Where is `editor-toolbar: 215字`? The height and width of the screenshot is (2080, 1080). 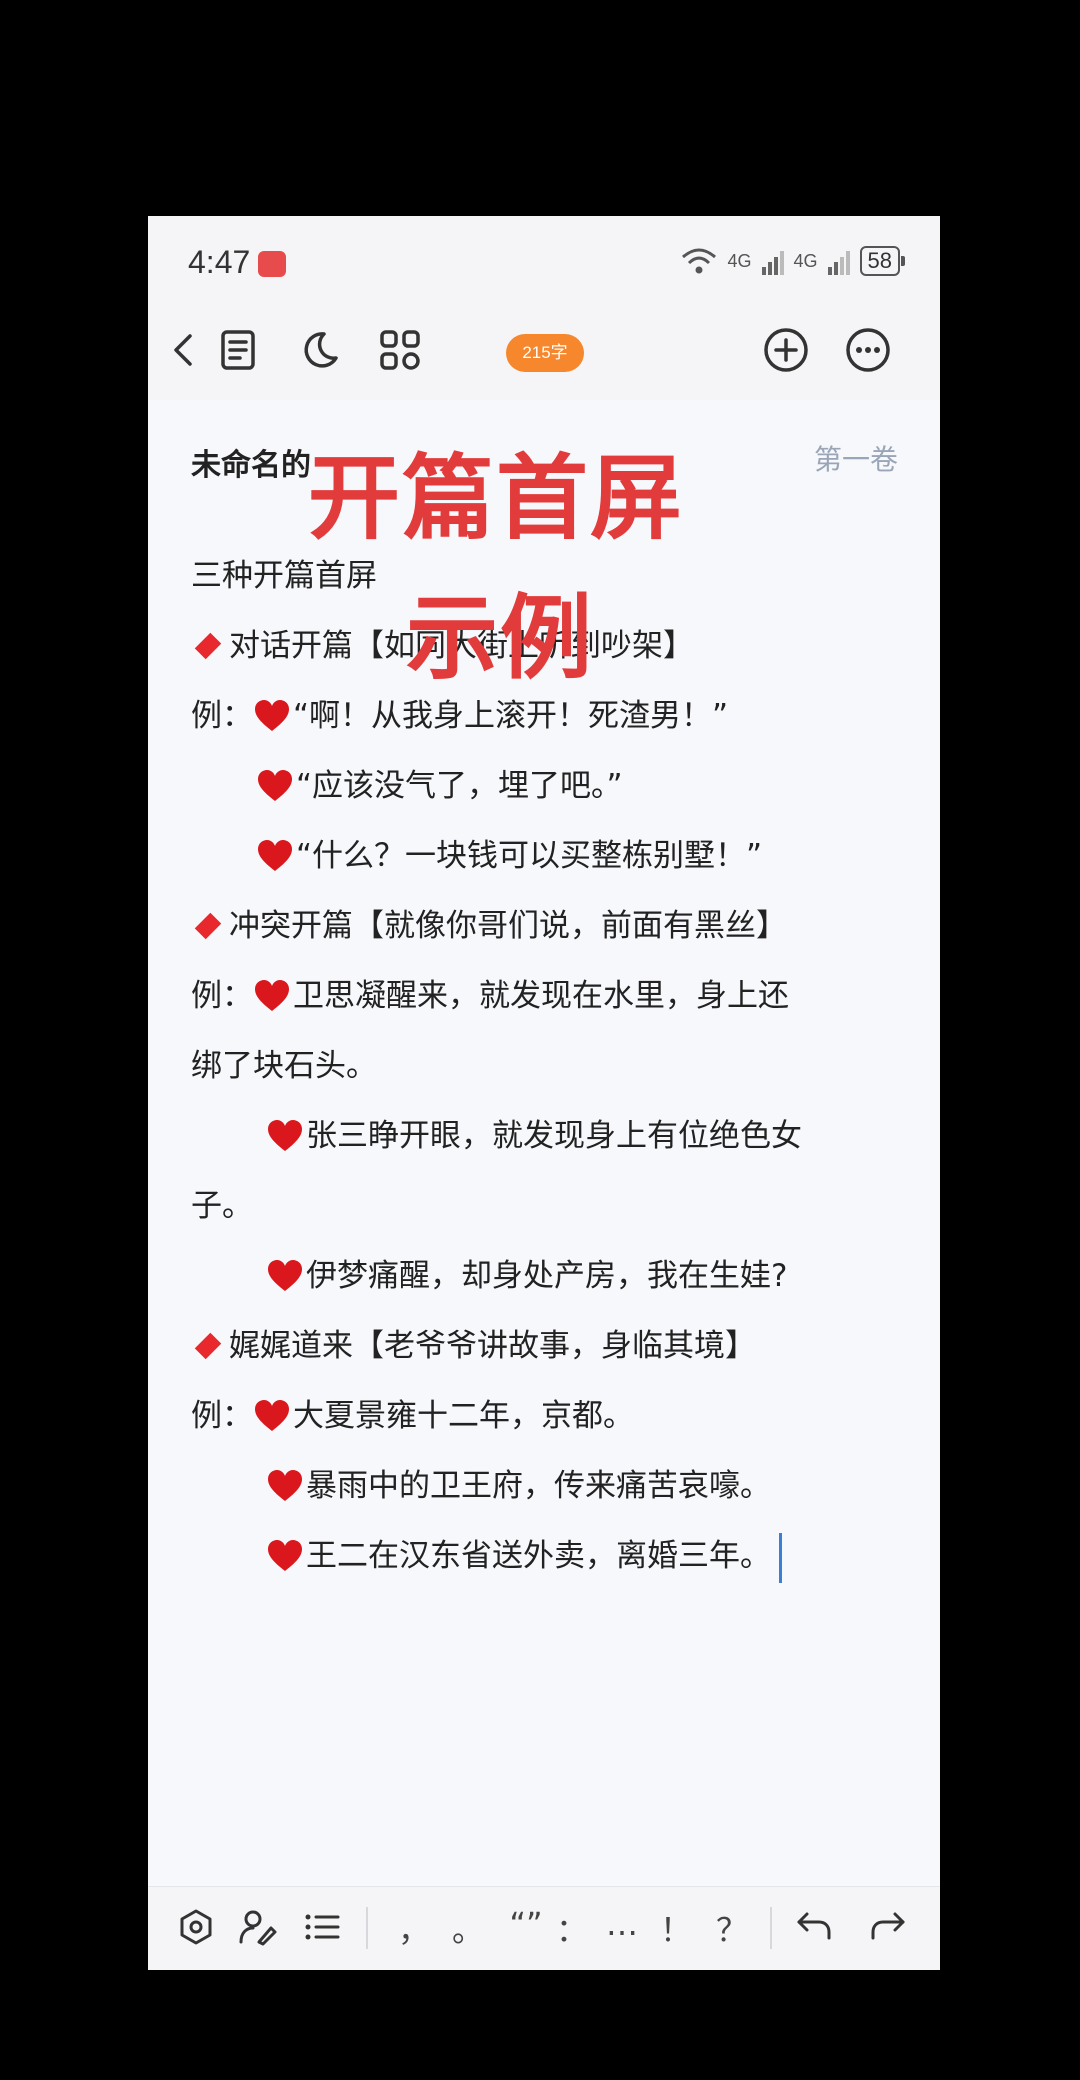 editor-toolbar: 215字 is located at coordinates (544, 350).